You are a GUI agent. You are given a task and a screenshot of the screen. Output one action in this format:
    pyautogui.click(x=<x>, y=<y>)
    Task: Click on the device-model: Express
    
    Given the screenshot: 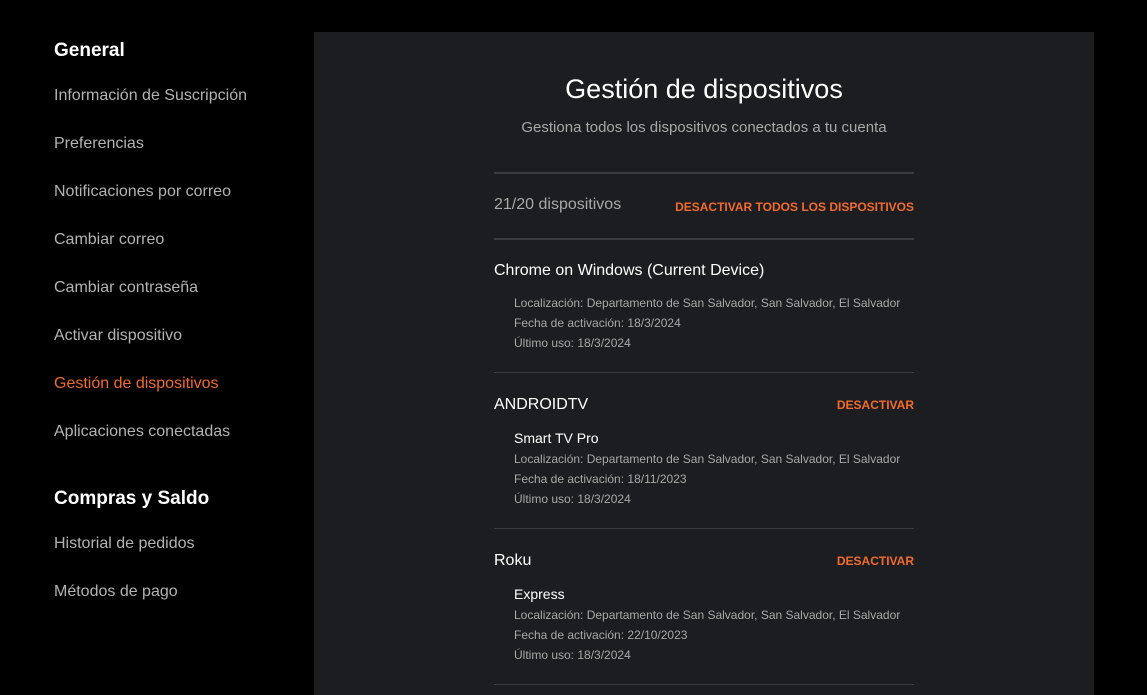 What is the action you would take?
    pyautogui.click(x=539, y=594)
    